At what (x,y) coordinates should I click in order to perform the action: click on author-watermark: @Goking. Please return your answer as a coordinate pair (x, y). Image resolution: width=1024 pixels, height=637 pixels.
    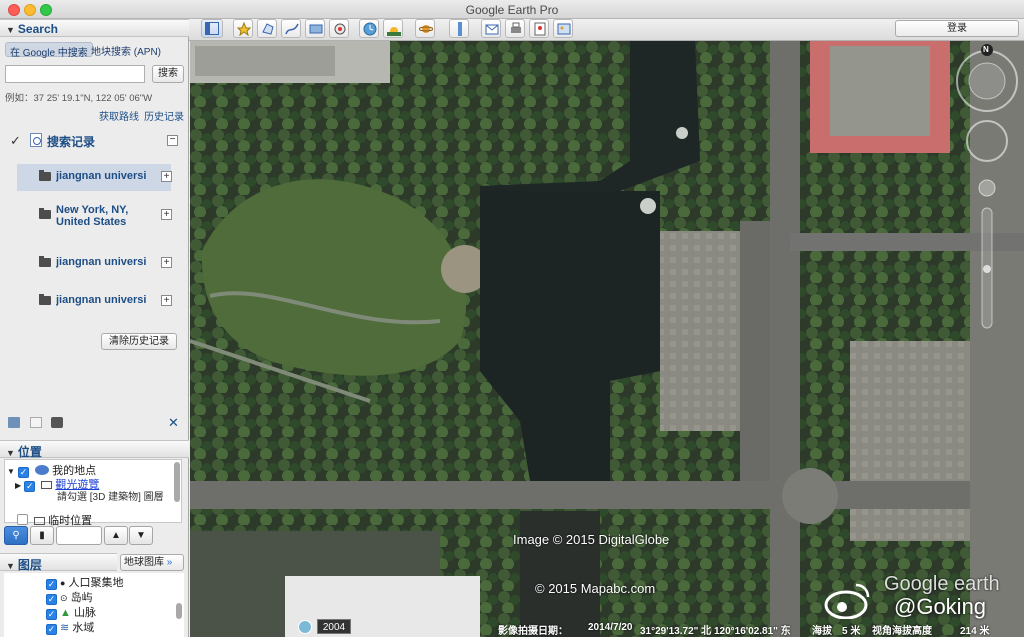
    Looking at the image, I should click on (940, 606).